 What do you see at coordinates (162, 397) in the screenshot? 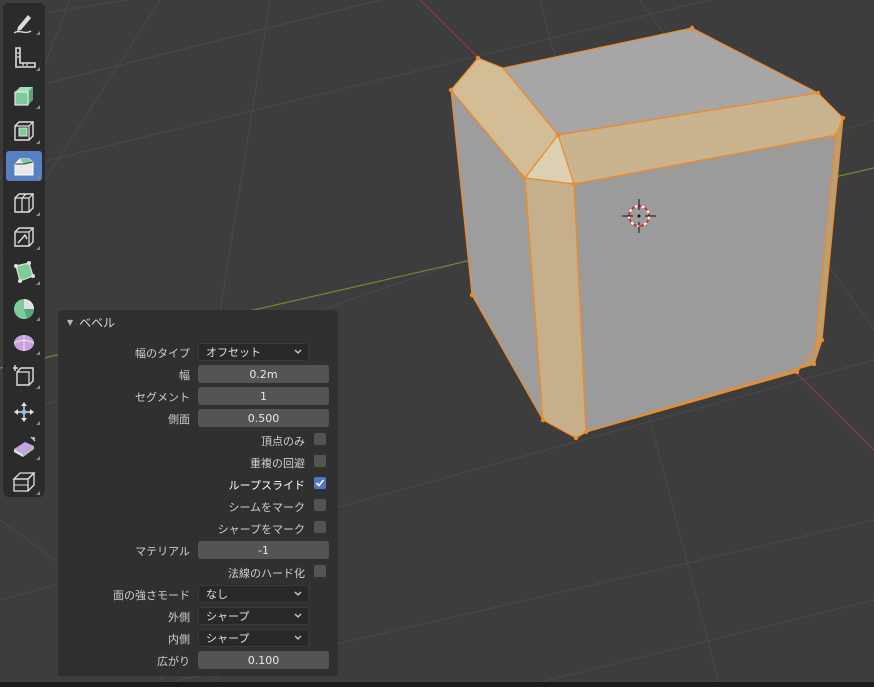
I see `segments-label: セグメント` at bounding box center [162, 397].